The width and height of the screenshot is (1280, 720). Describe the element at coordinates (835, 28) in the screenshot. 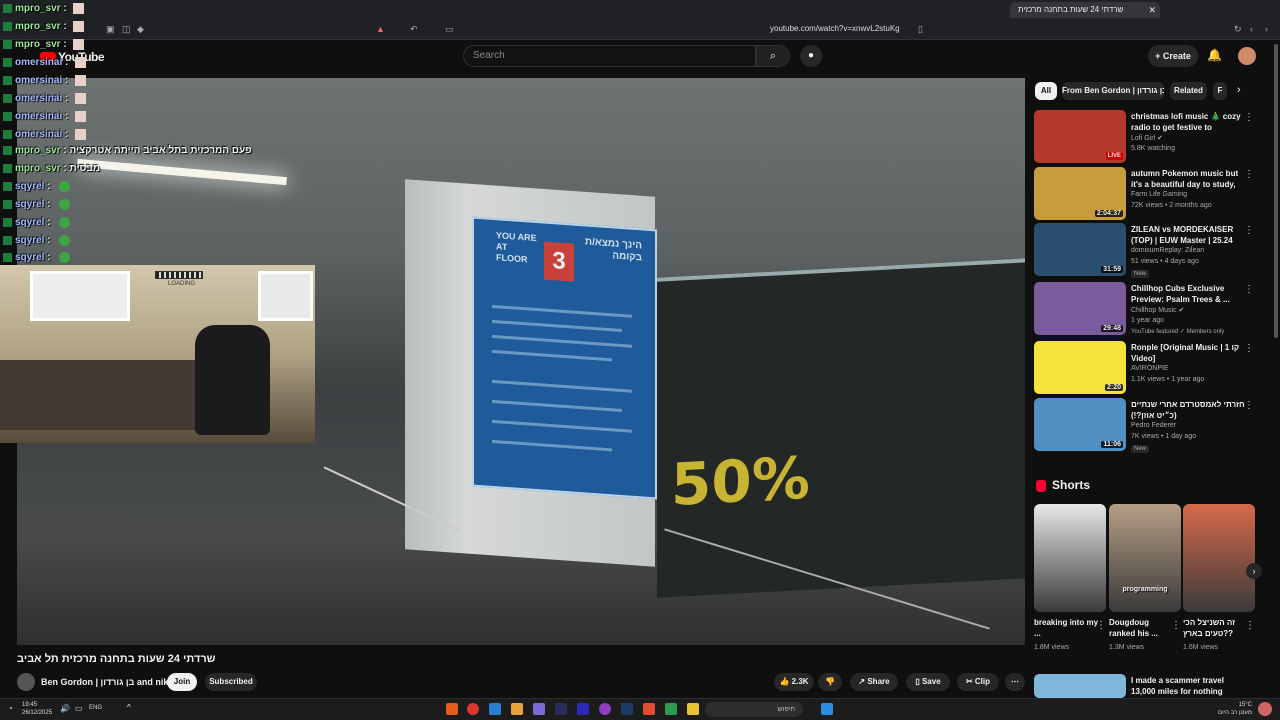

I see `url-field: youtube.com/watch?v=xnwvL2stuKg` at that location.